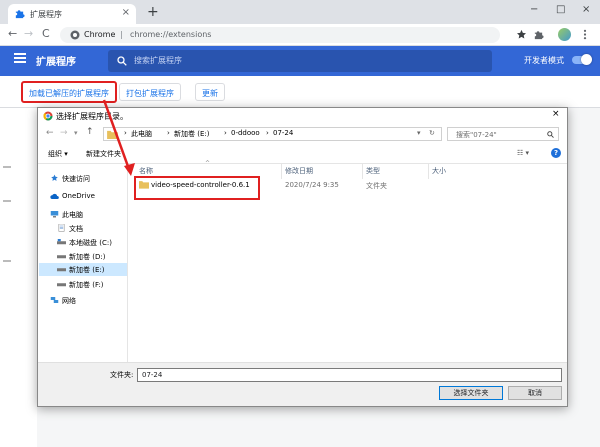 The image size is (600, 447). I want to click on dialog-titlebar: 选择扩展程序目录。, so click(302, 116).